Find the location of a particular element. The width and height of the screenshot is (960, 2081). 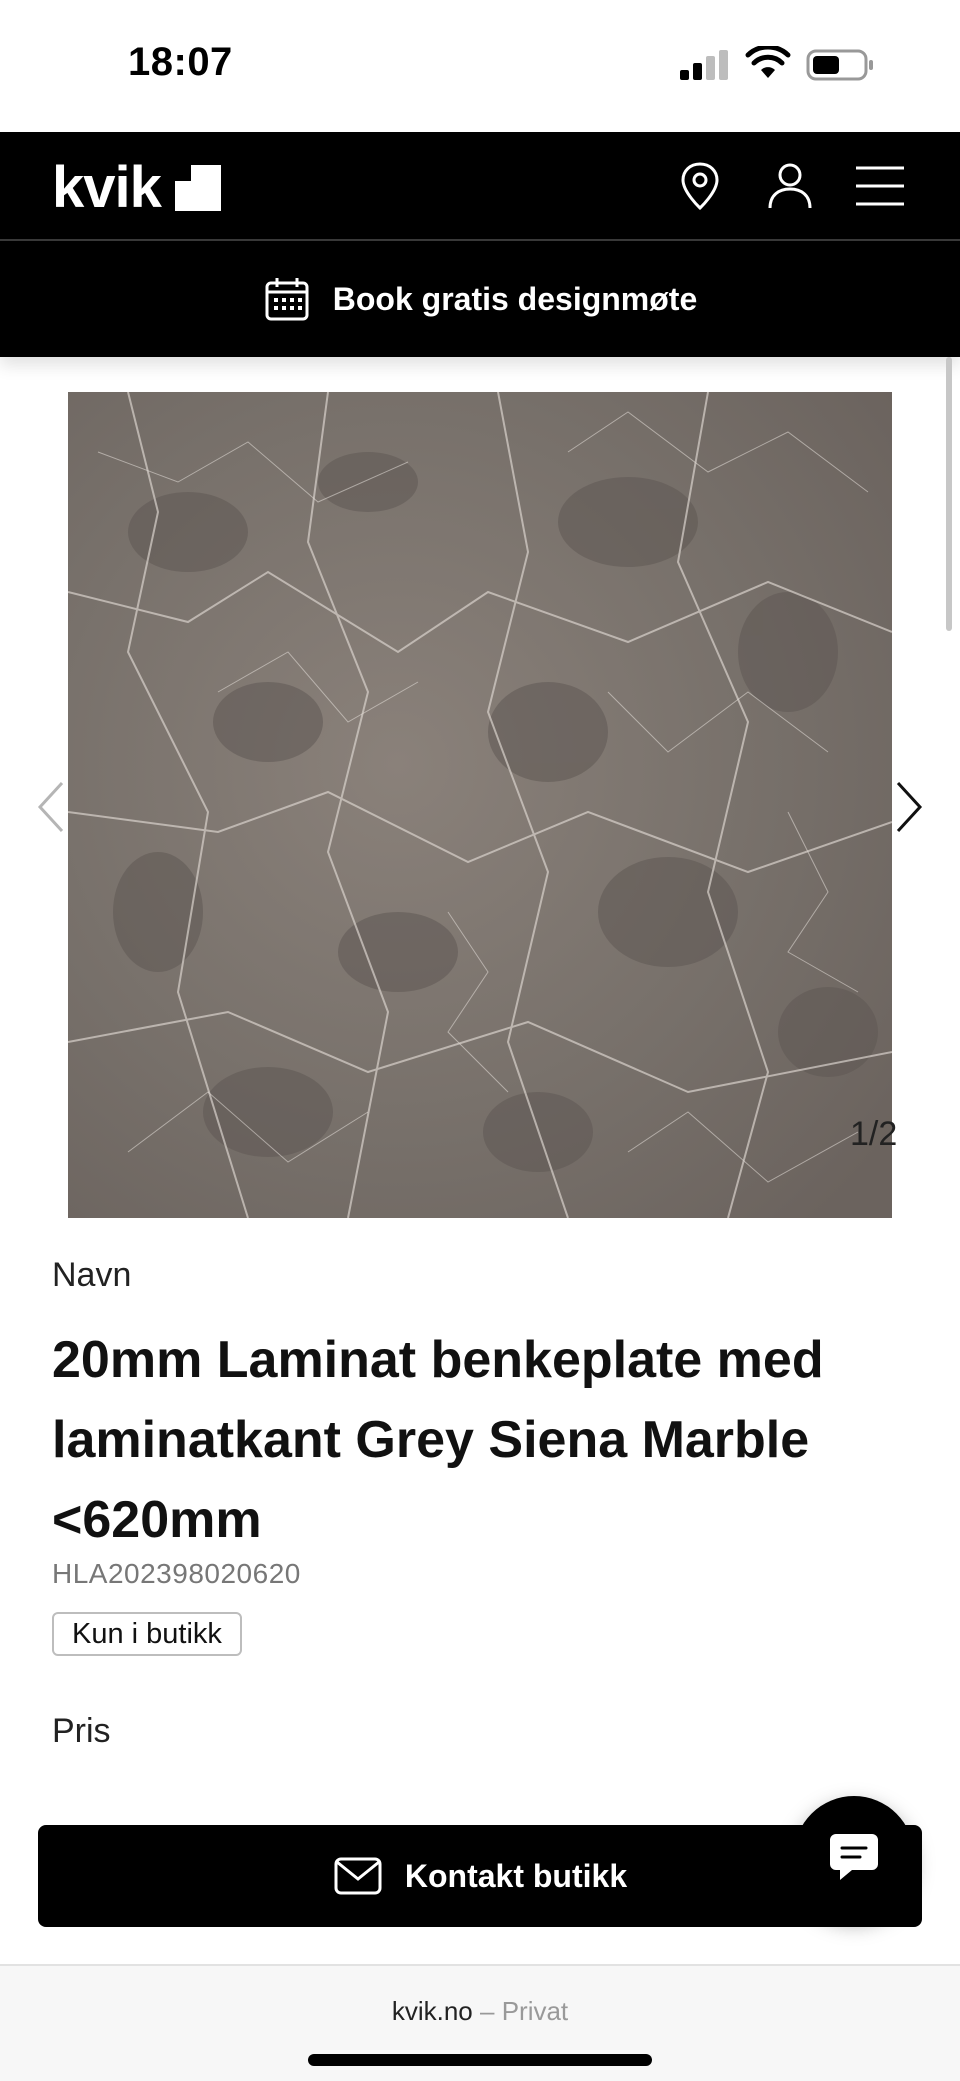

hamburger-menu-icon is located at coordinates (880, 186).